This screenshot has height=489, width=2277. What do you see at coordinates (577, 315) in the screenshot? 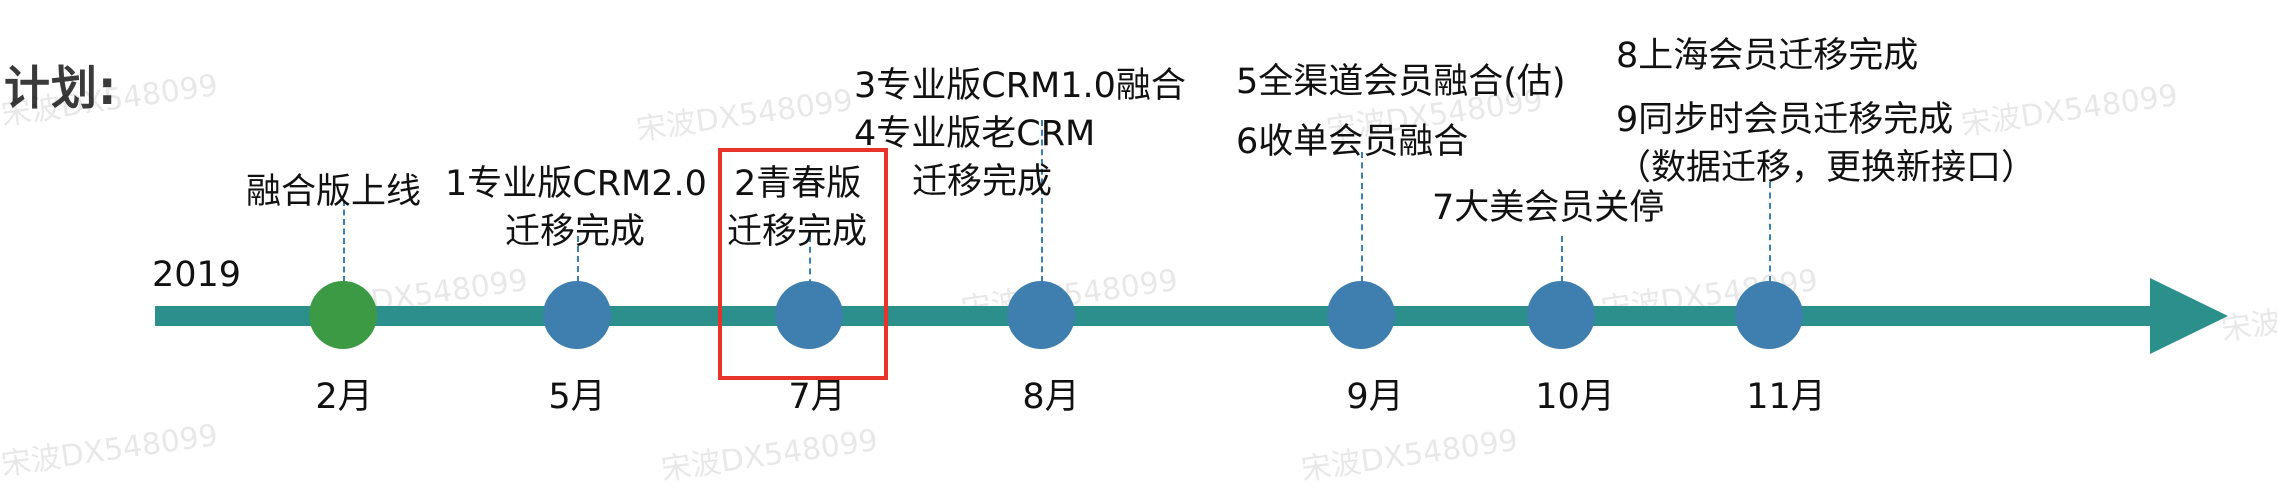
I see `milestone-node-may` at bounding box center [577, 315].